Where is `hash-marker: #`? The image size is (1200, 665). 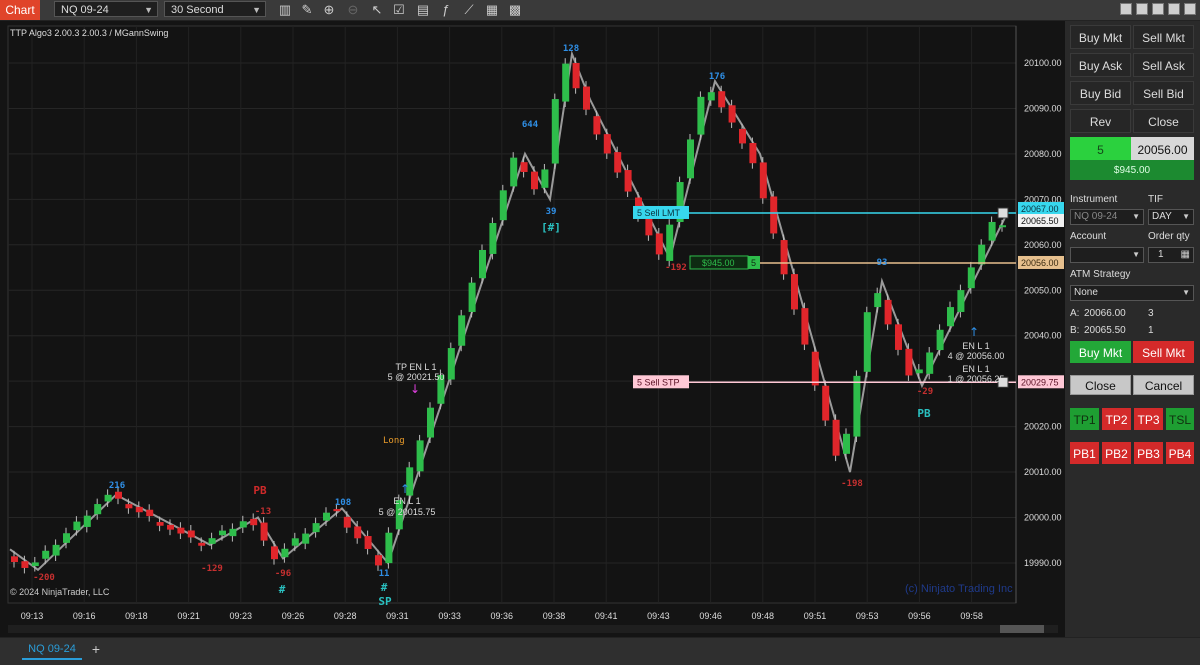 hash-marker: # is located at coordinates (384, 587).